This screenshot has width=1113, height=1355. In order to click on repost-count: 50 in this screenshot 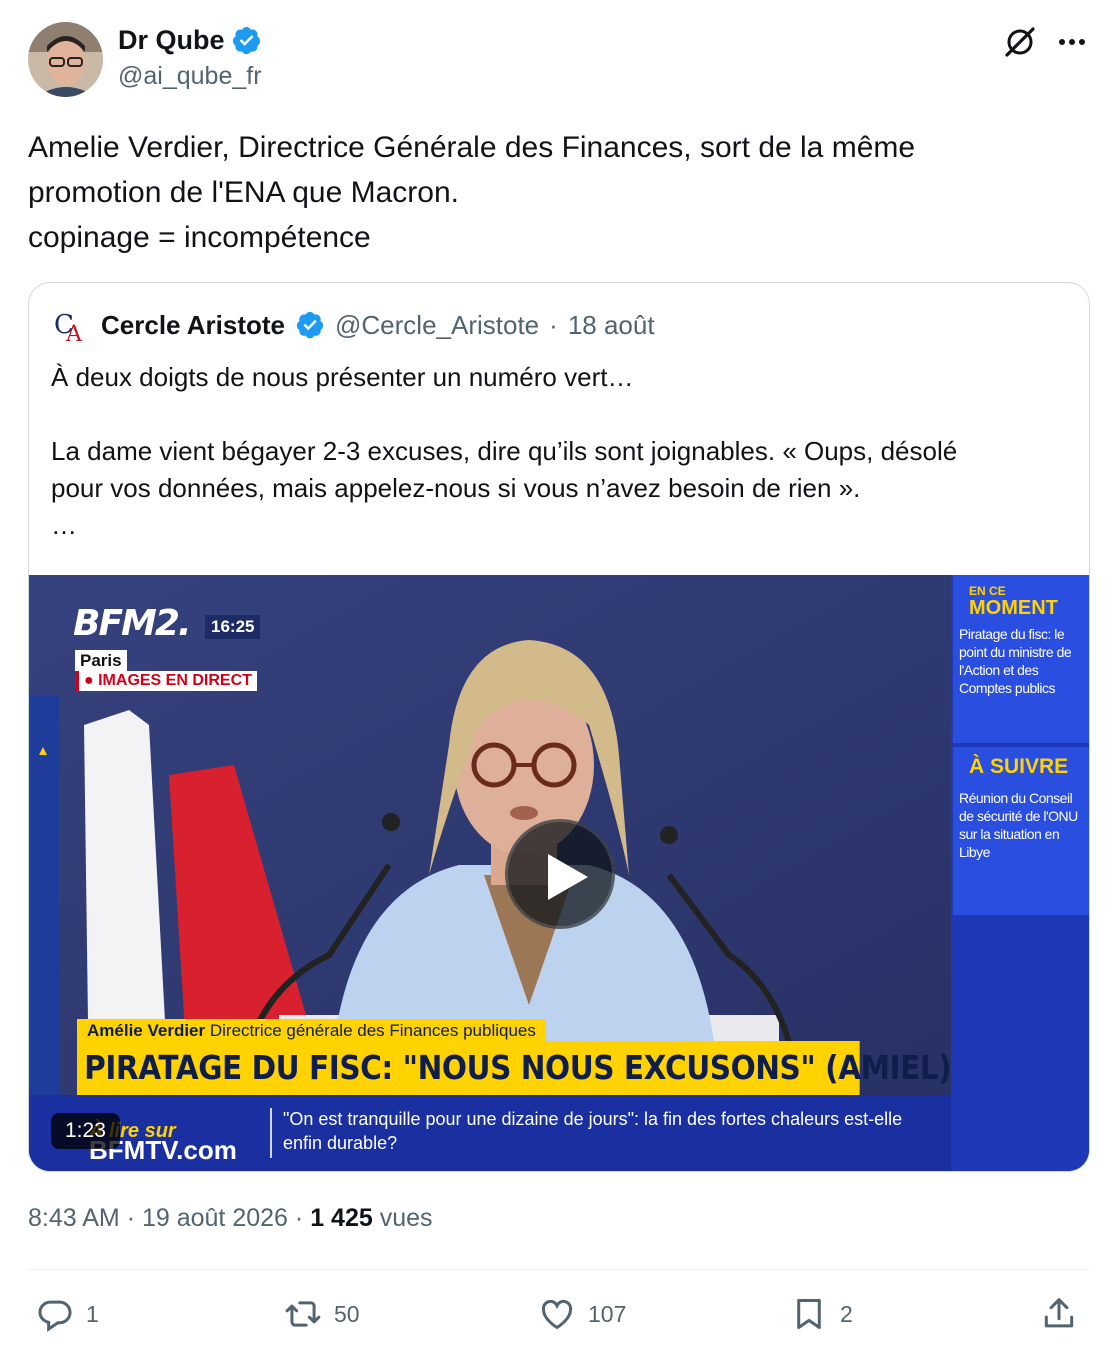, I will do `click(347, 1313)`.